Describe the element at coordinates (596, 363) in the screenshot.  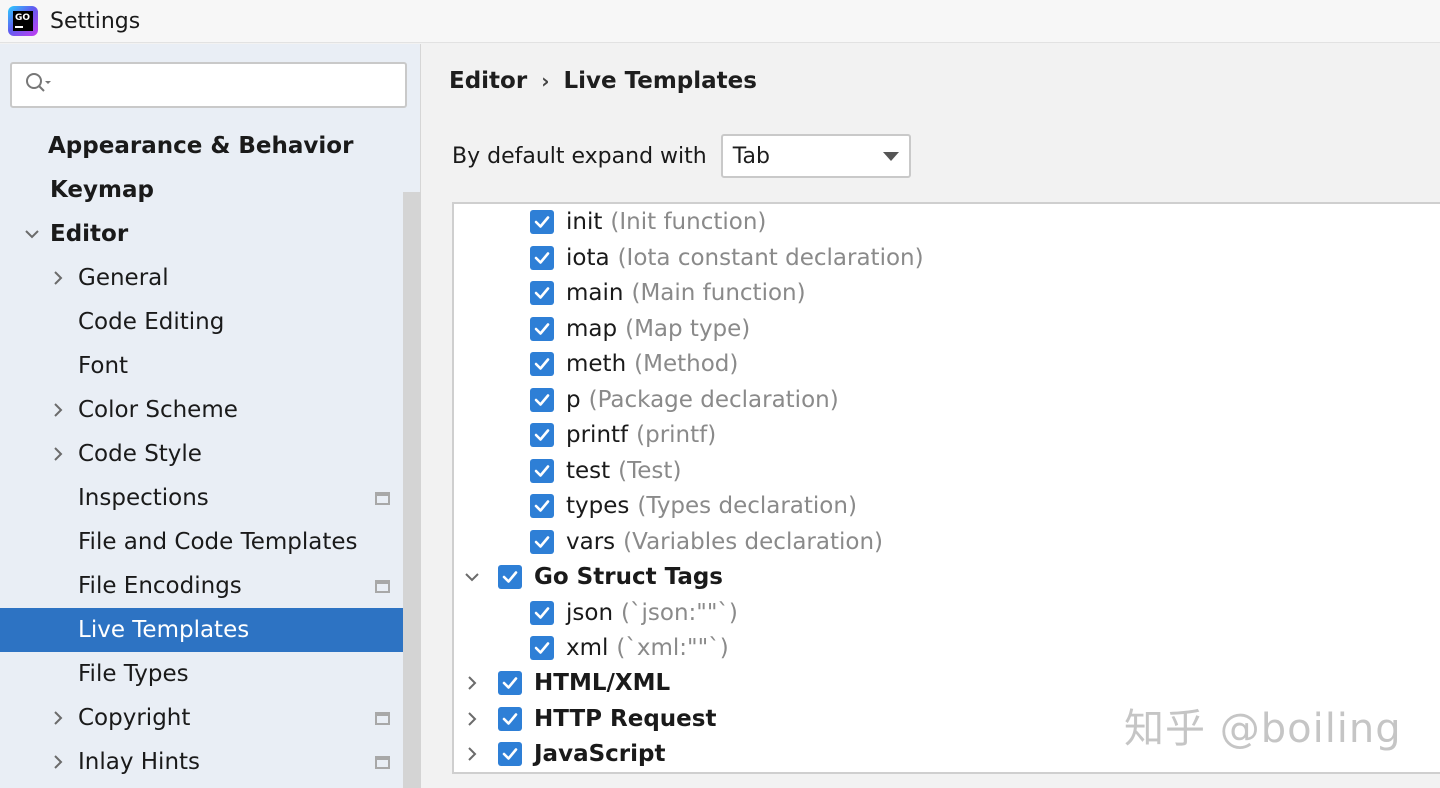
I see `template-abbreviation: meth` at that location.